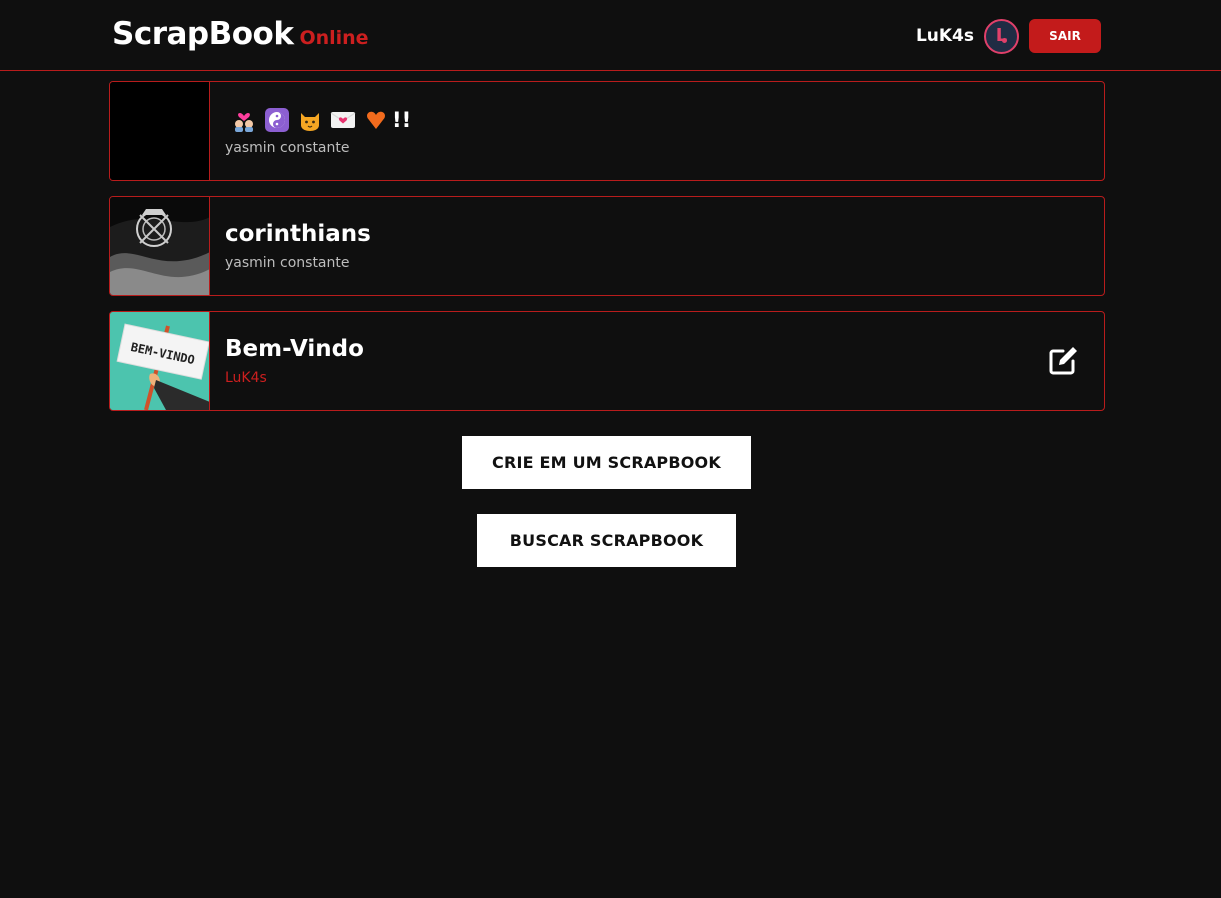 This screenshot has height=898, width=1221. I want to click on scrapbook-card: !! yasmin constante, so click(607, 131).